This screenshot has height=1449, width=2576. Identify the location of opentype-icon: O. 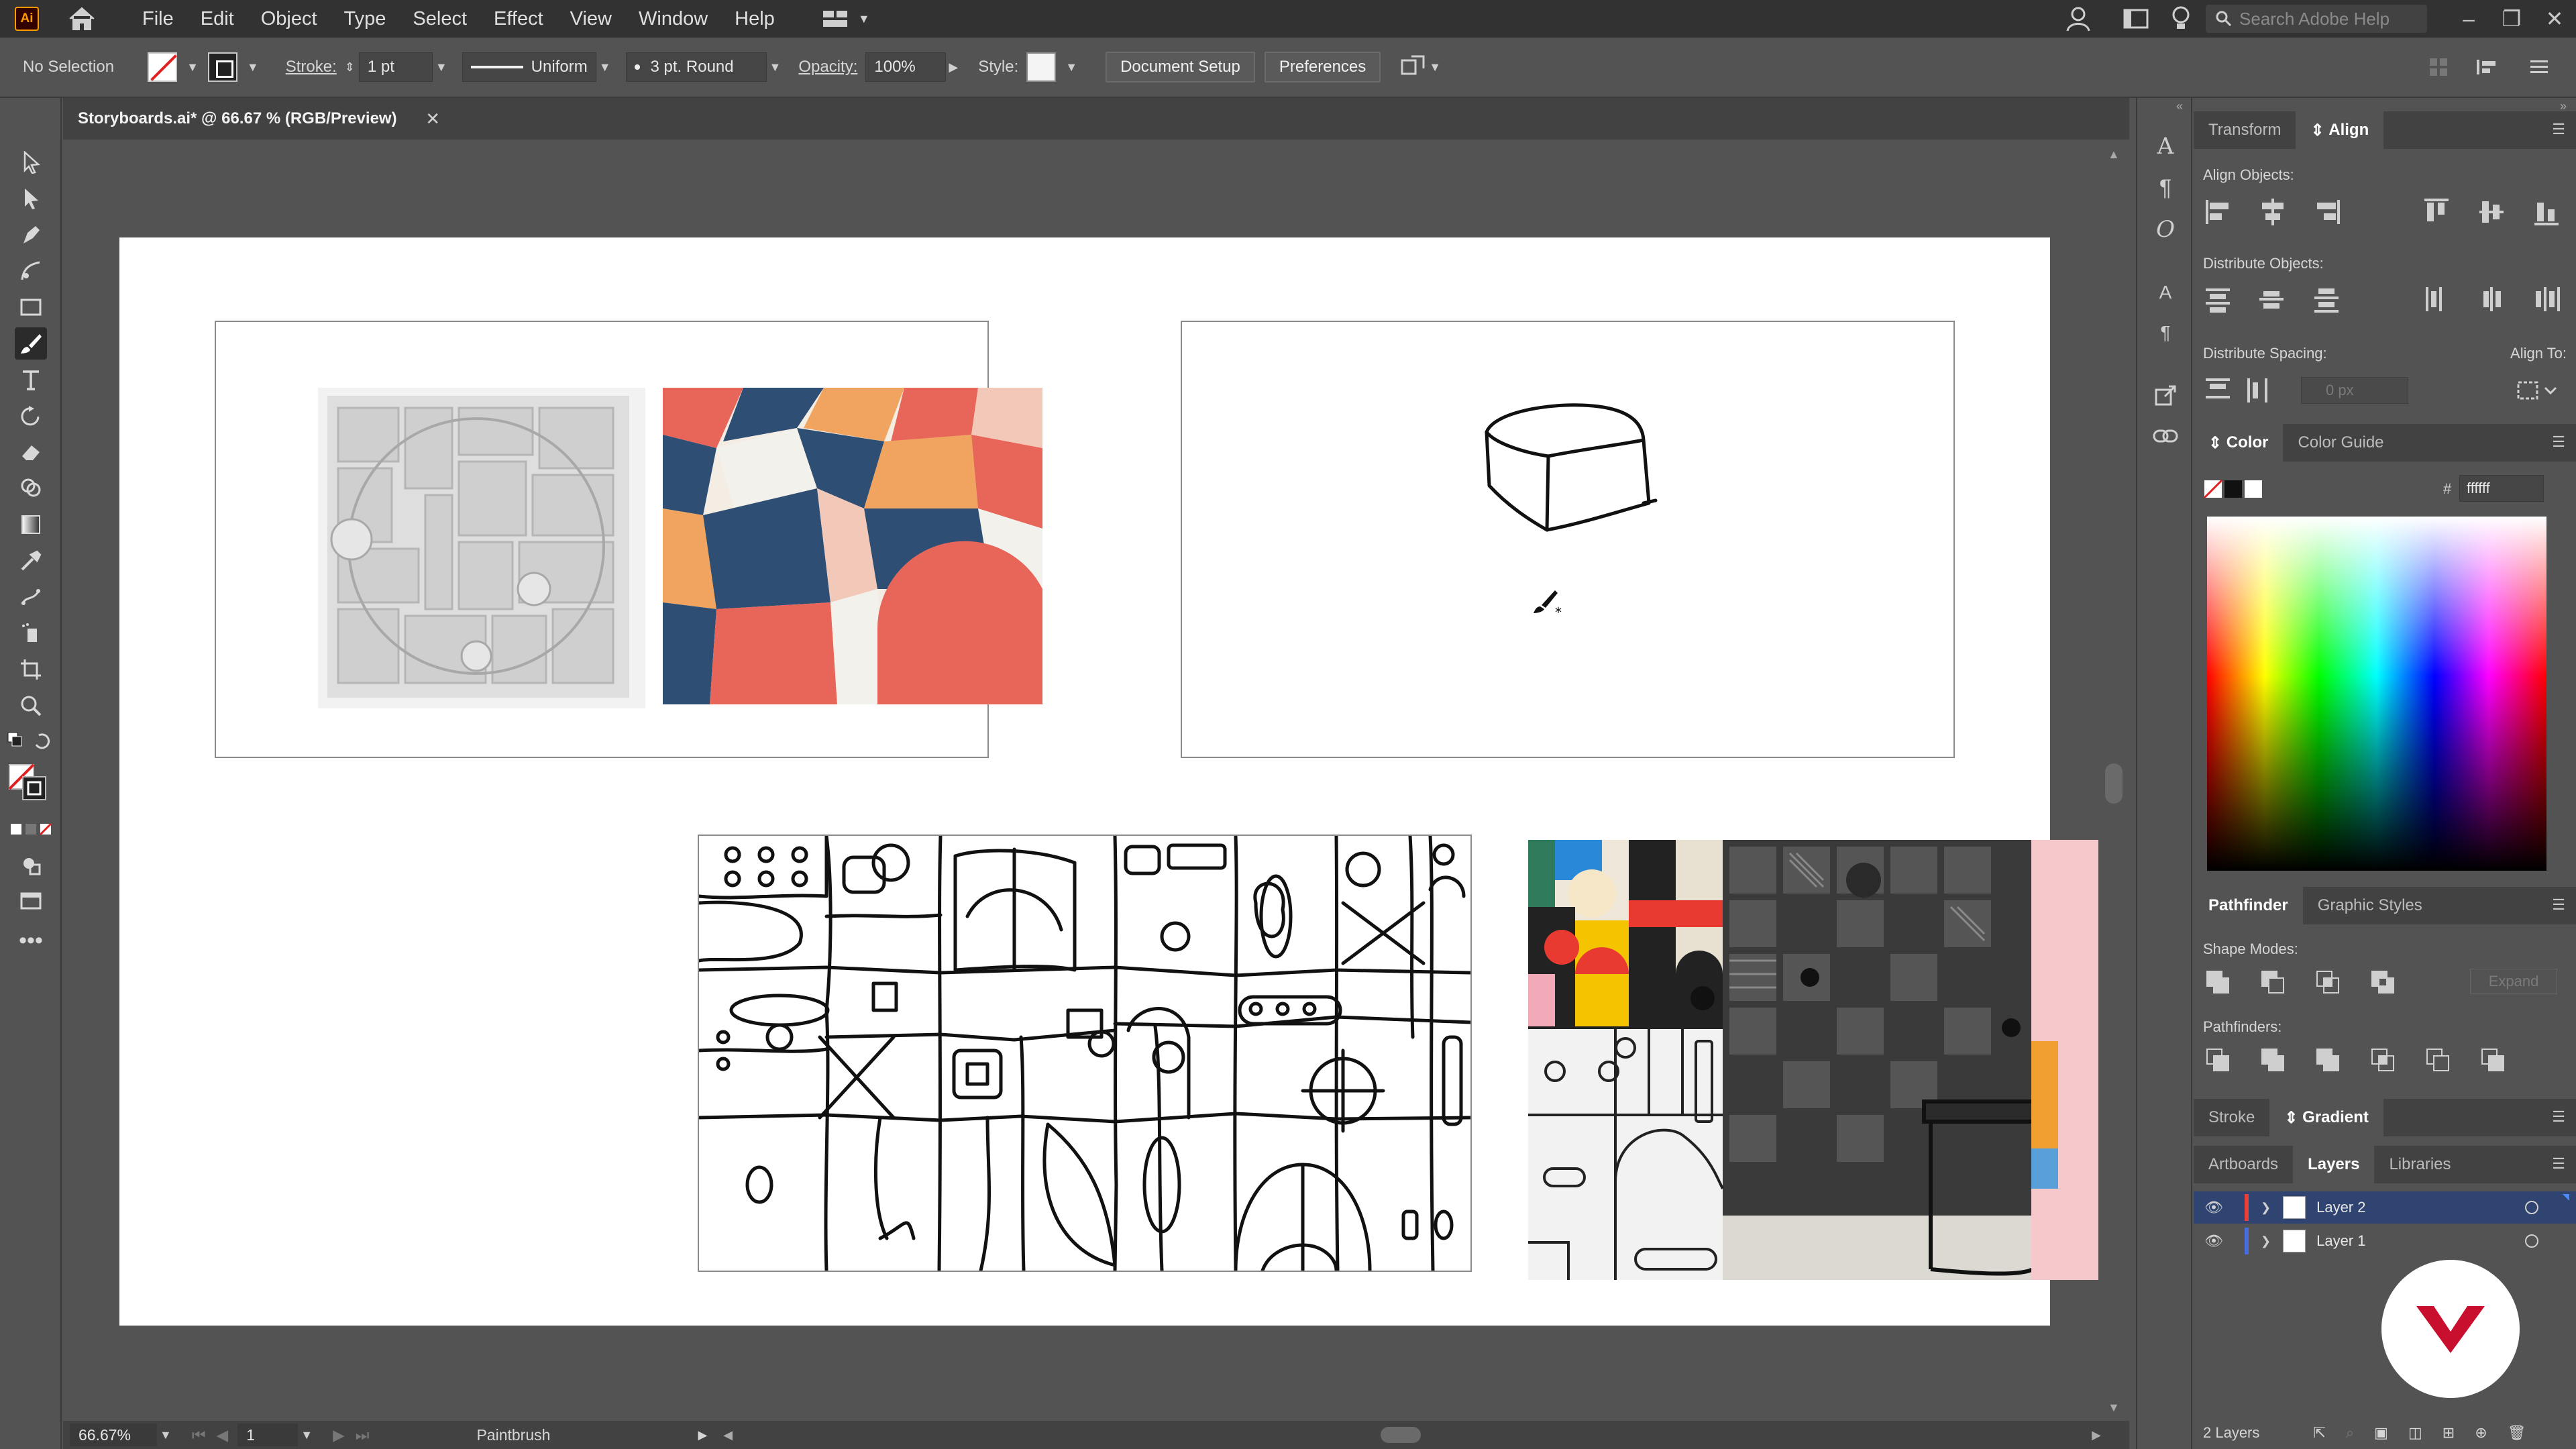
(2165, 229).